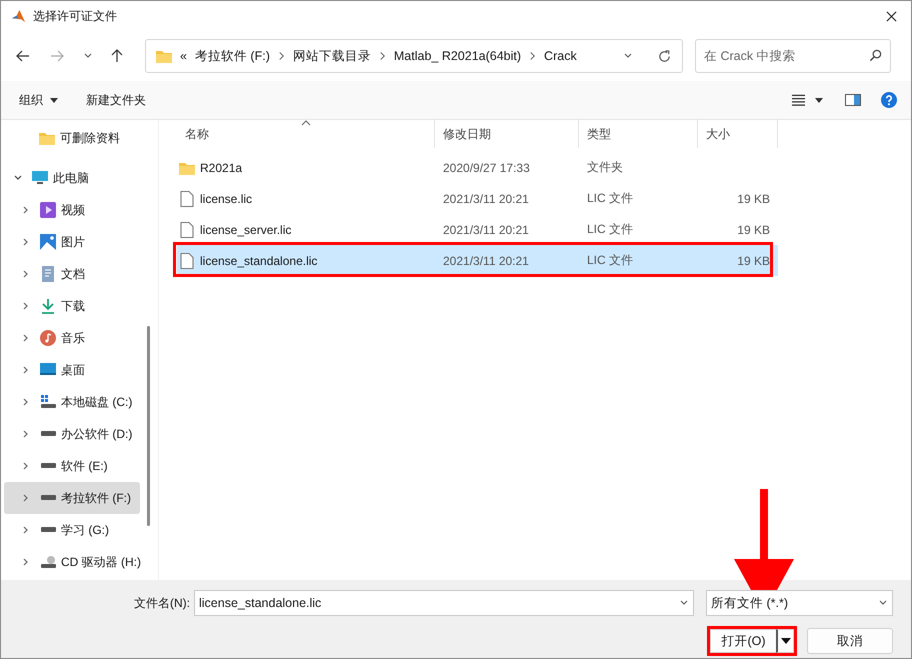 This screenshot has width=912, height=659. What do you see at coordinates (891, 16) in the screenshot?
I see `close-icon` at bounding box center [891, 16].